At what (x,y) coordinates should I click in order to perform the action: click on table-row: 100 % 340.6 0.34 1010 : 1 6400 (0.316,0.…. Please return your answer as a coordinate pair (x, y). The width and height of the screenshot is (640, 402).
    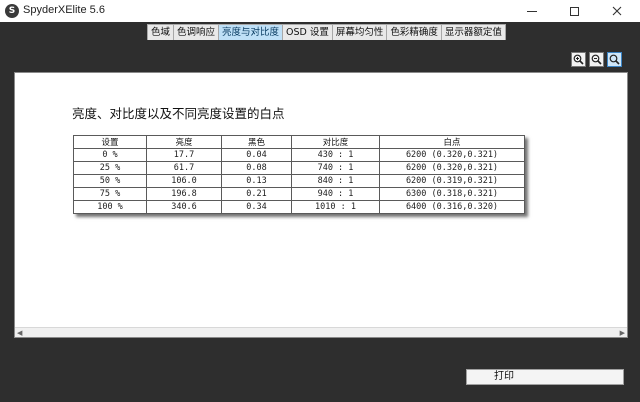
    Looking at the image, I should click on (299, 207).